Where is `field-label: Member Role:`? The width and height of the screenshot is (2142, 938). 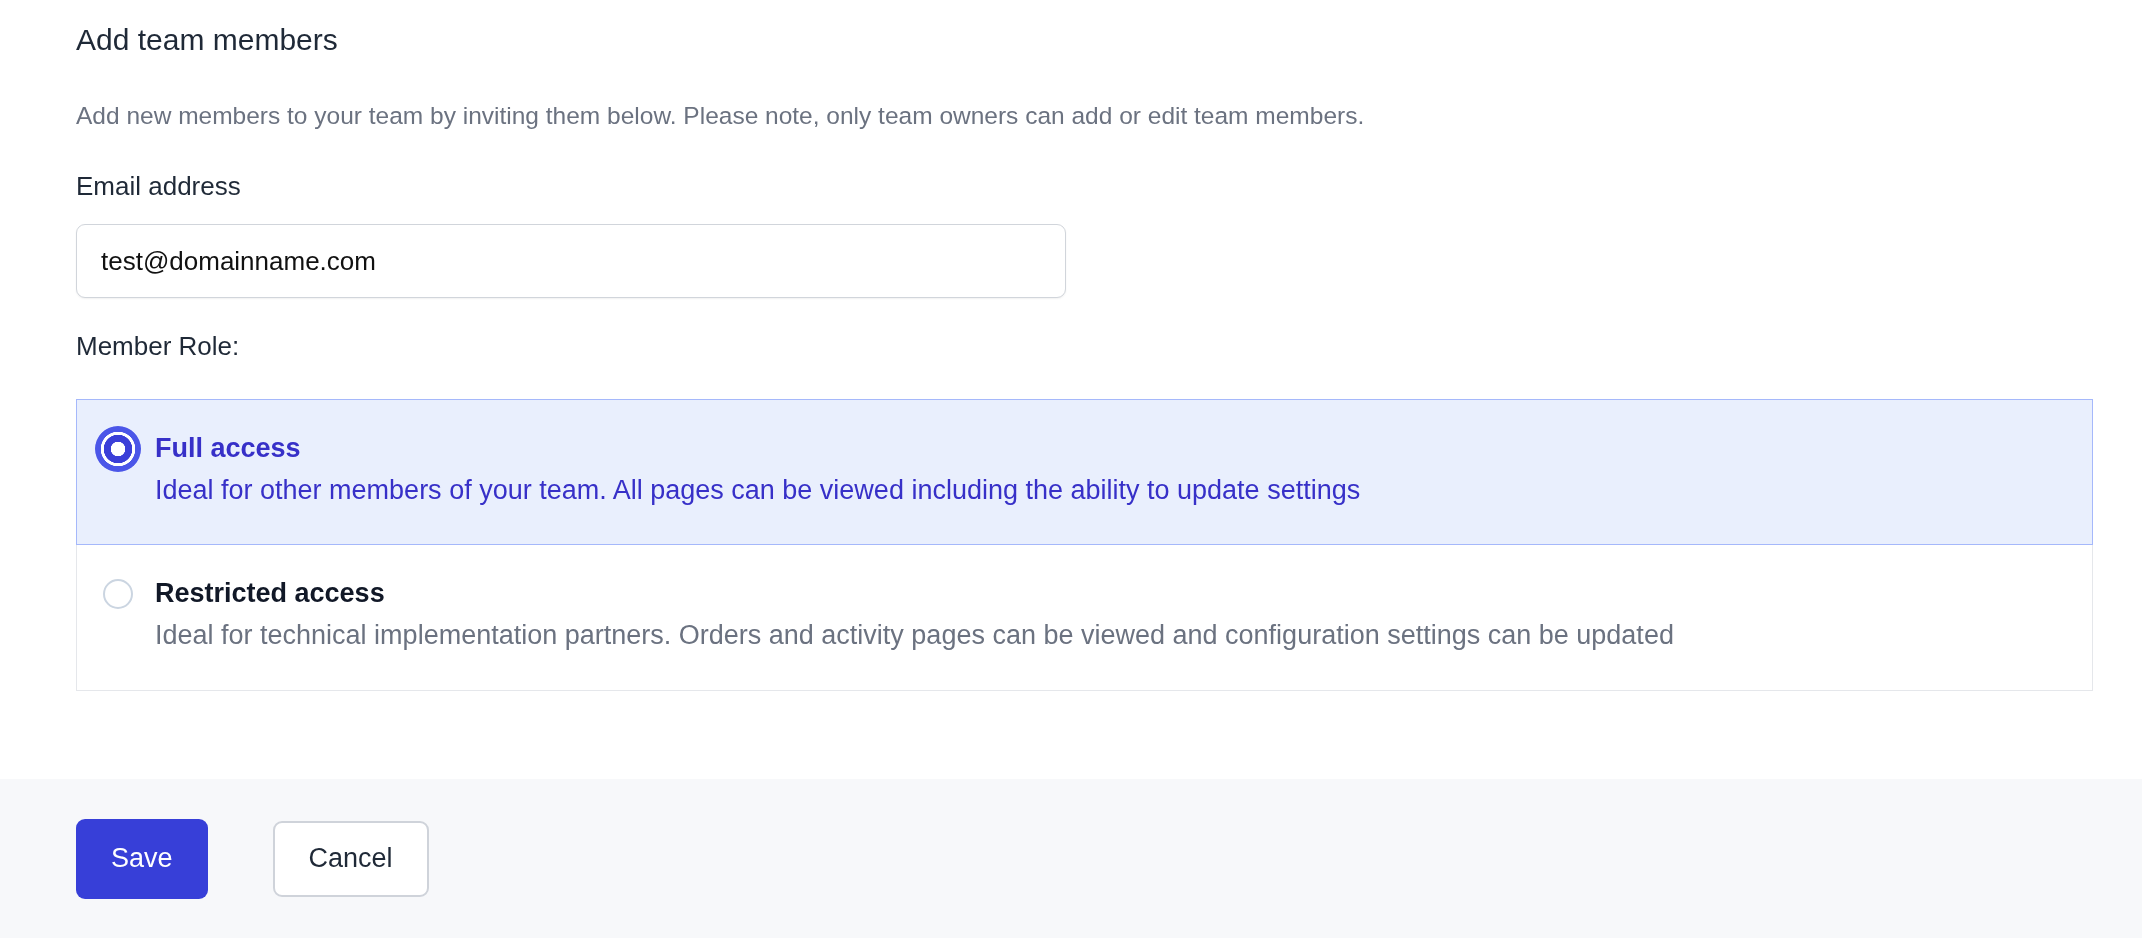
field-label: Member Role: is located at coordinates (158, 346).